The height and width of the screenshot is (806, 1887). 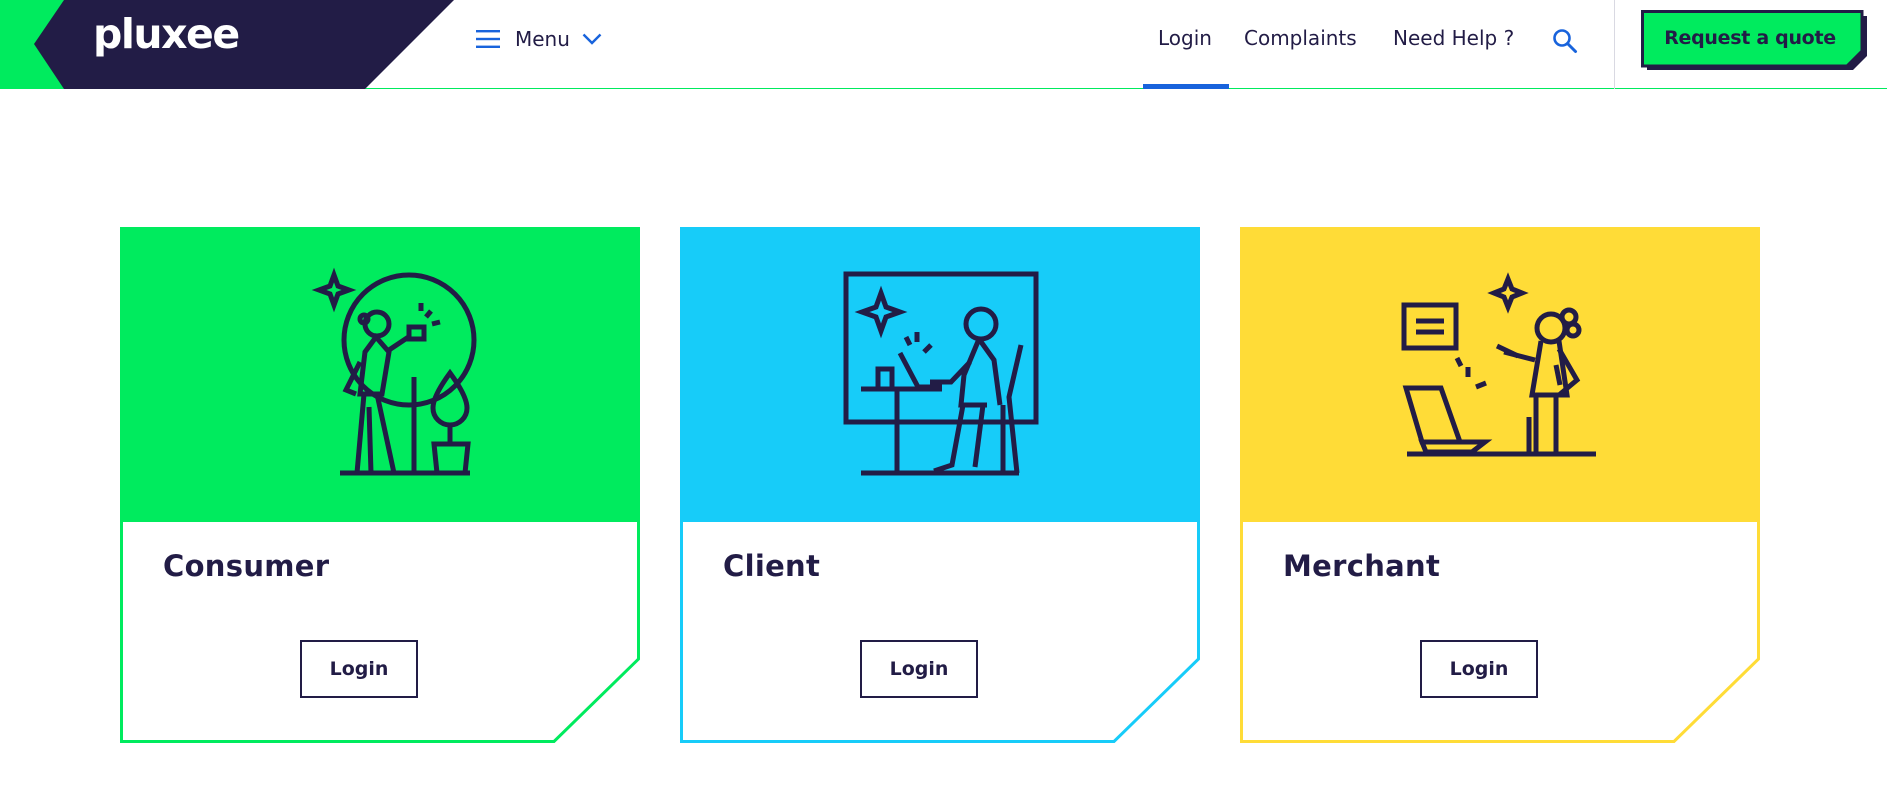 What do you see at coordinates (941, 373) in the screenshot?
I see `person-at-laptop-icon` at bounding box center [941, 373].